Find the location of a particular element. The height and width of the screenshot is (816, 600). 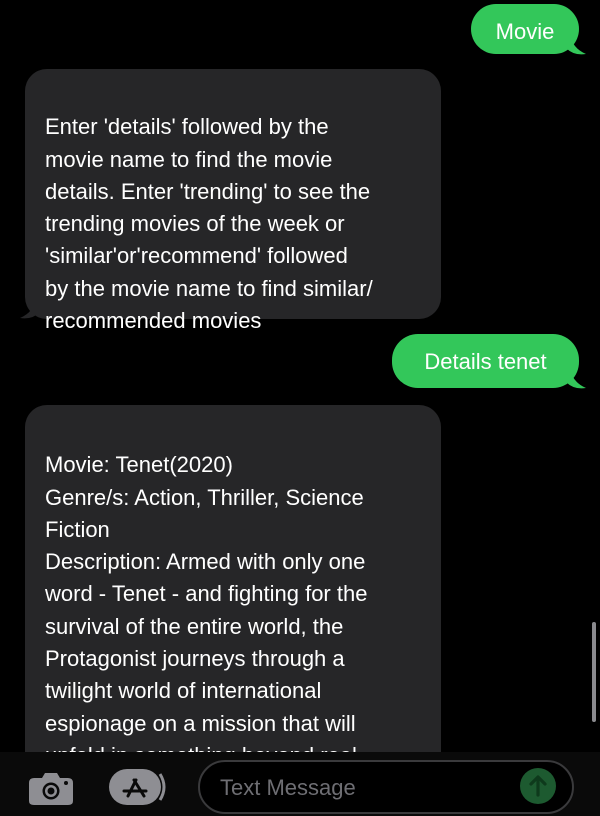

camera-icon is located at coordinates (51, 789).